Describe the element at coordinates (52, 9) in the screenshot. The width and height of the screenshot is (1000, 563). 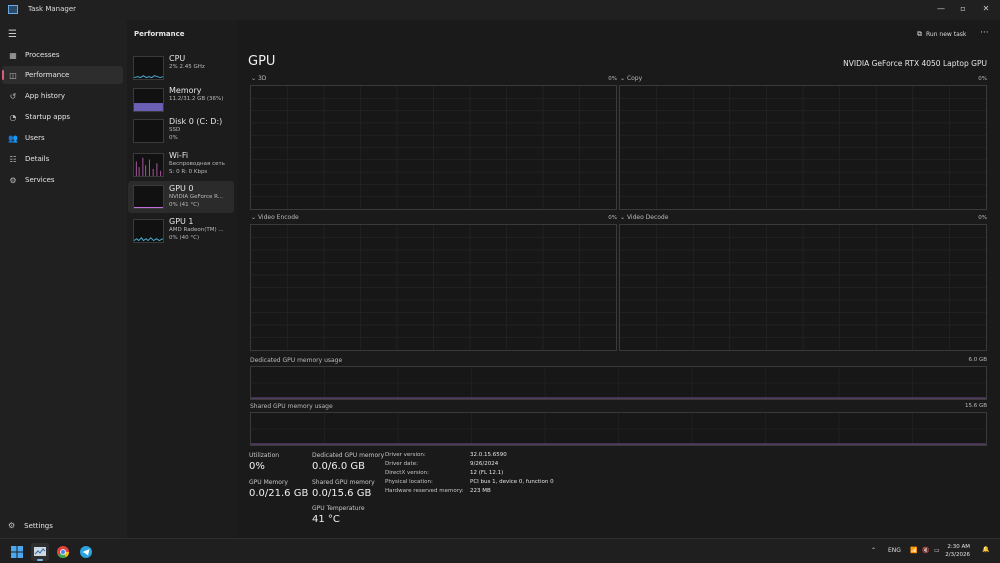
I see `window-title: Task Manager` at that location.